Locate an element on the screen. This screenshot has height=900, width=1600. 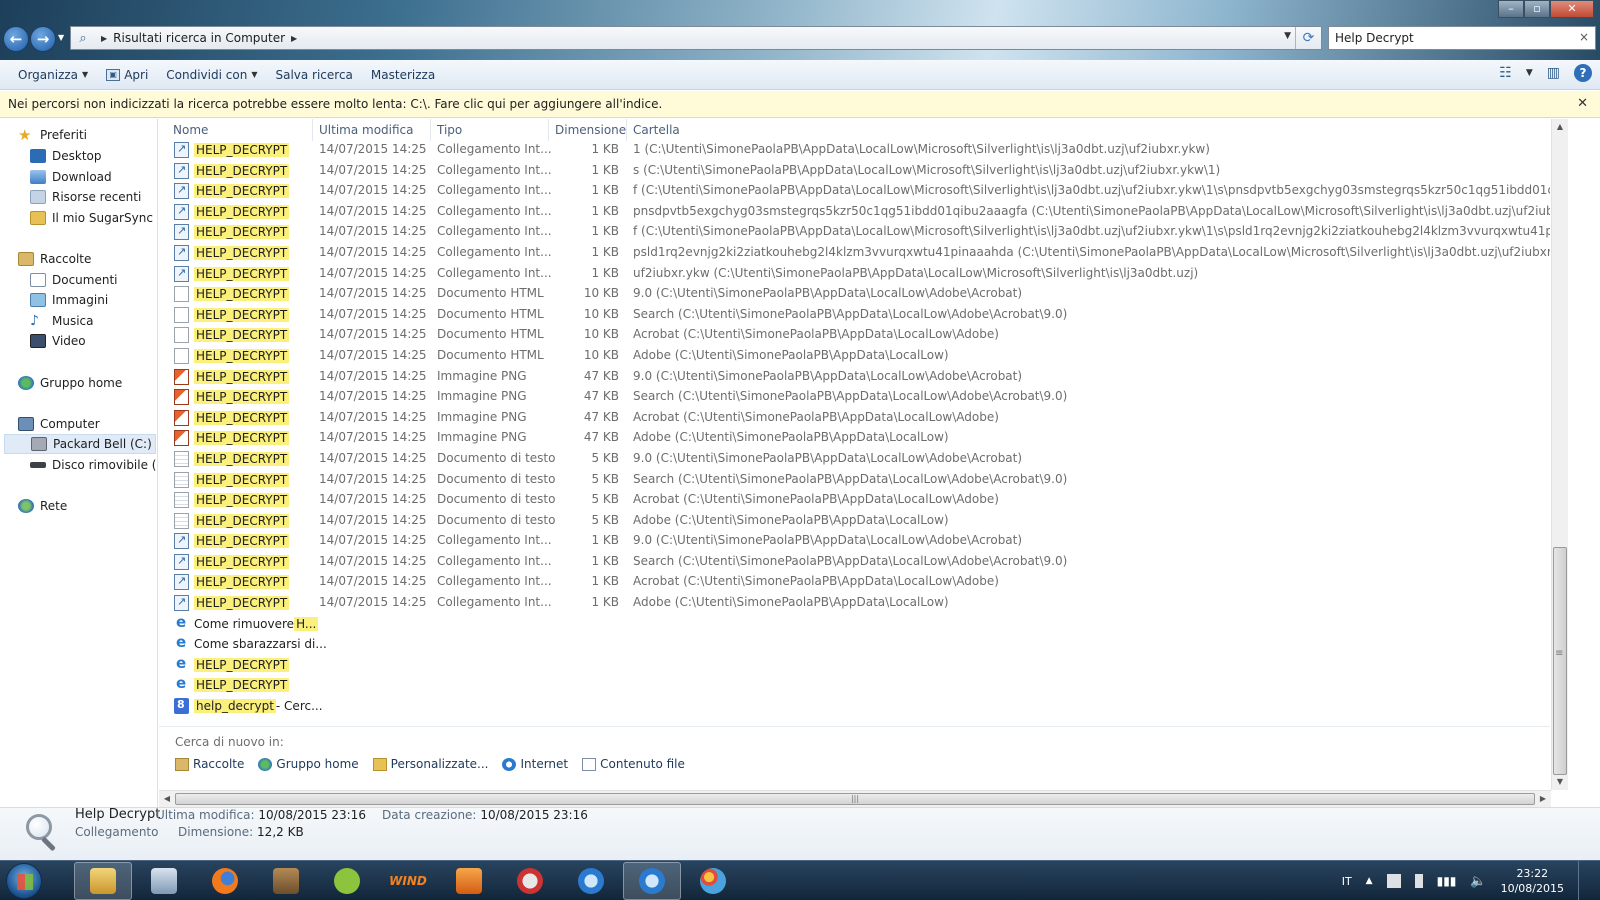
action-center-icon is located at coordinates (1393, 881).